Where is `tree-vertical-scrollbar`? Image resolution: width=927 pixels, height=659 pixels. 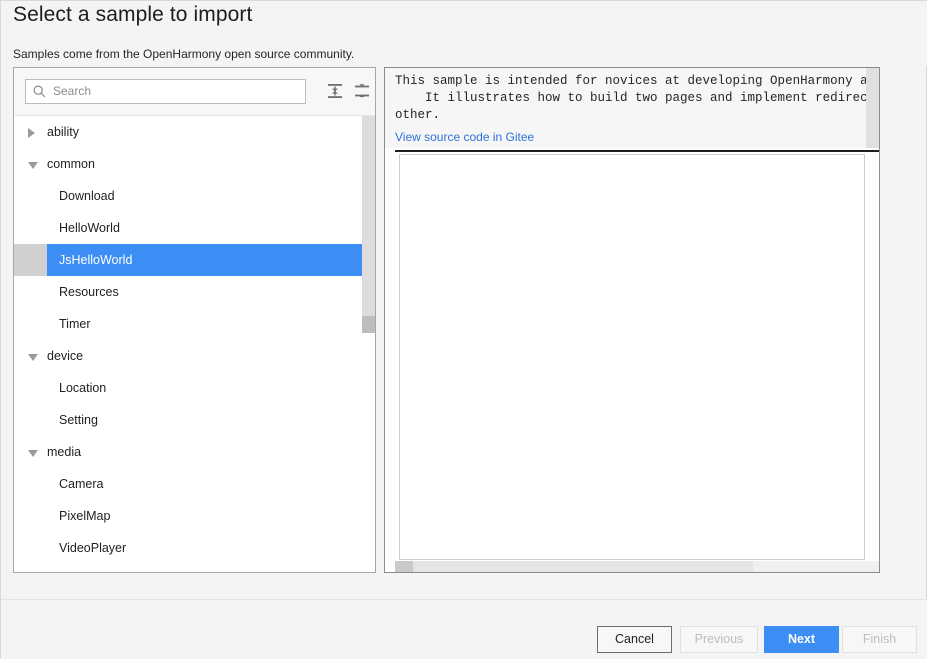 tree-vertical-scrollbar is located at coordinates (368, 344).